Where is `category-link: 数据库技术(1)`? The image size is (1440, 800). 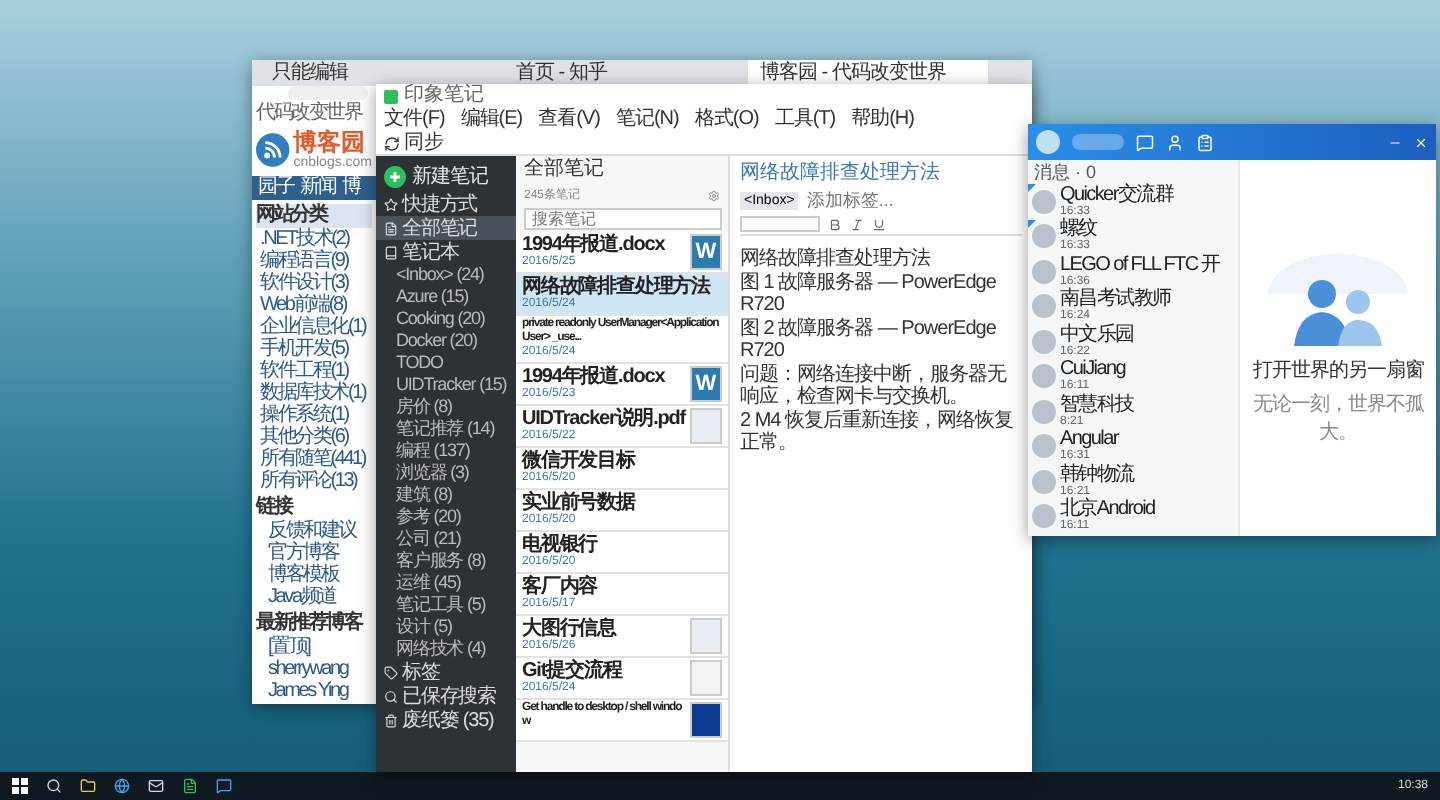
category-link: 数据库技术(1) is located at coordinates (314, 393).